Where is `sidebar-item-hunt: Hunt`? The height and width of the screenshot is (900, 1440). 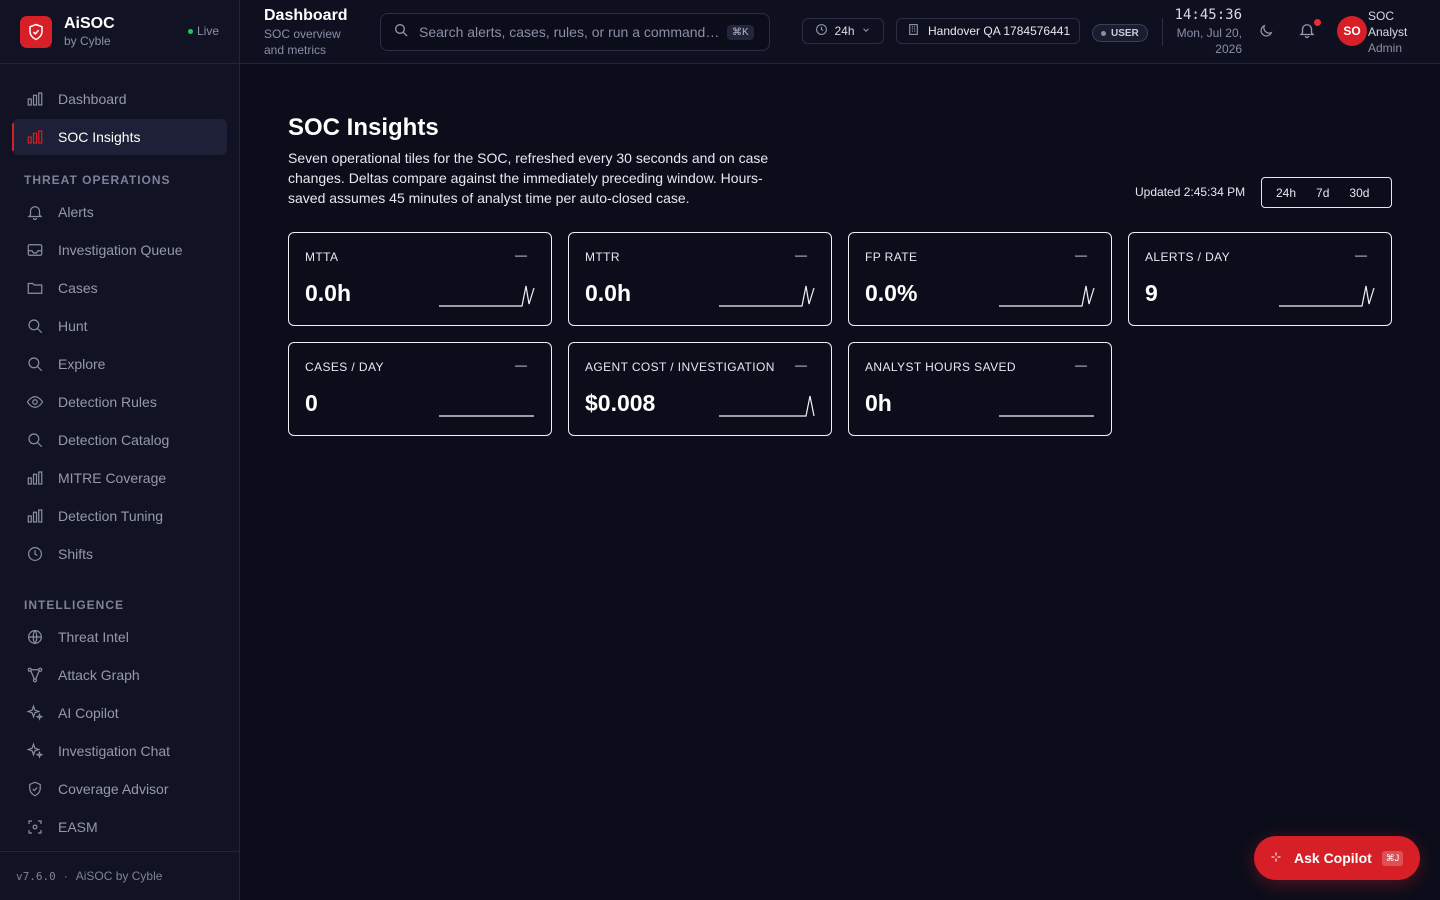 sidebar-item-hunt: Hunt is located at coordinates (119, 326).